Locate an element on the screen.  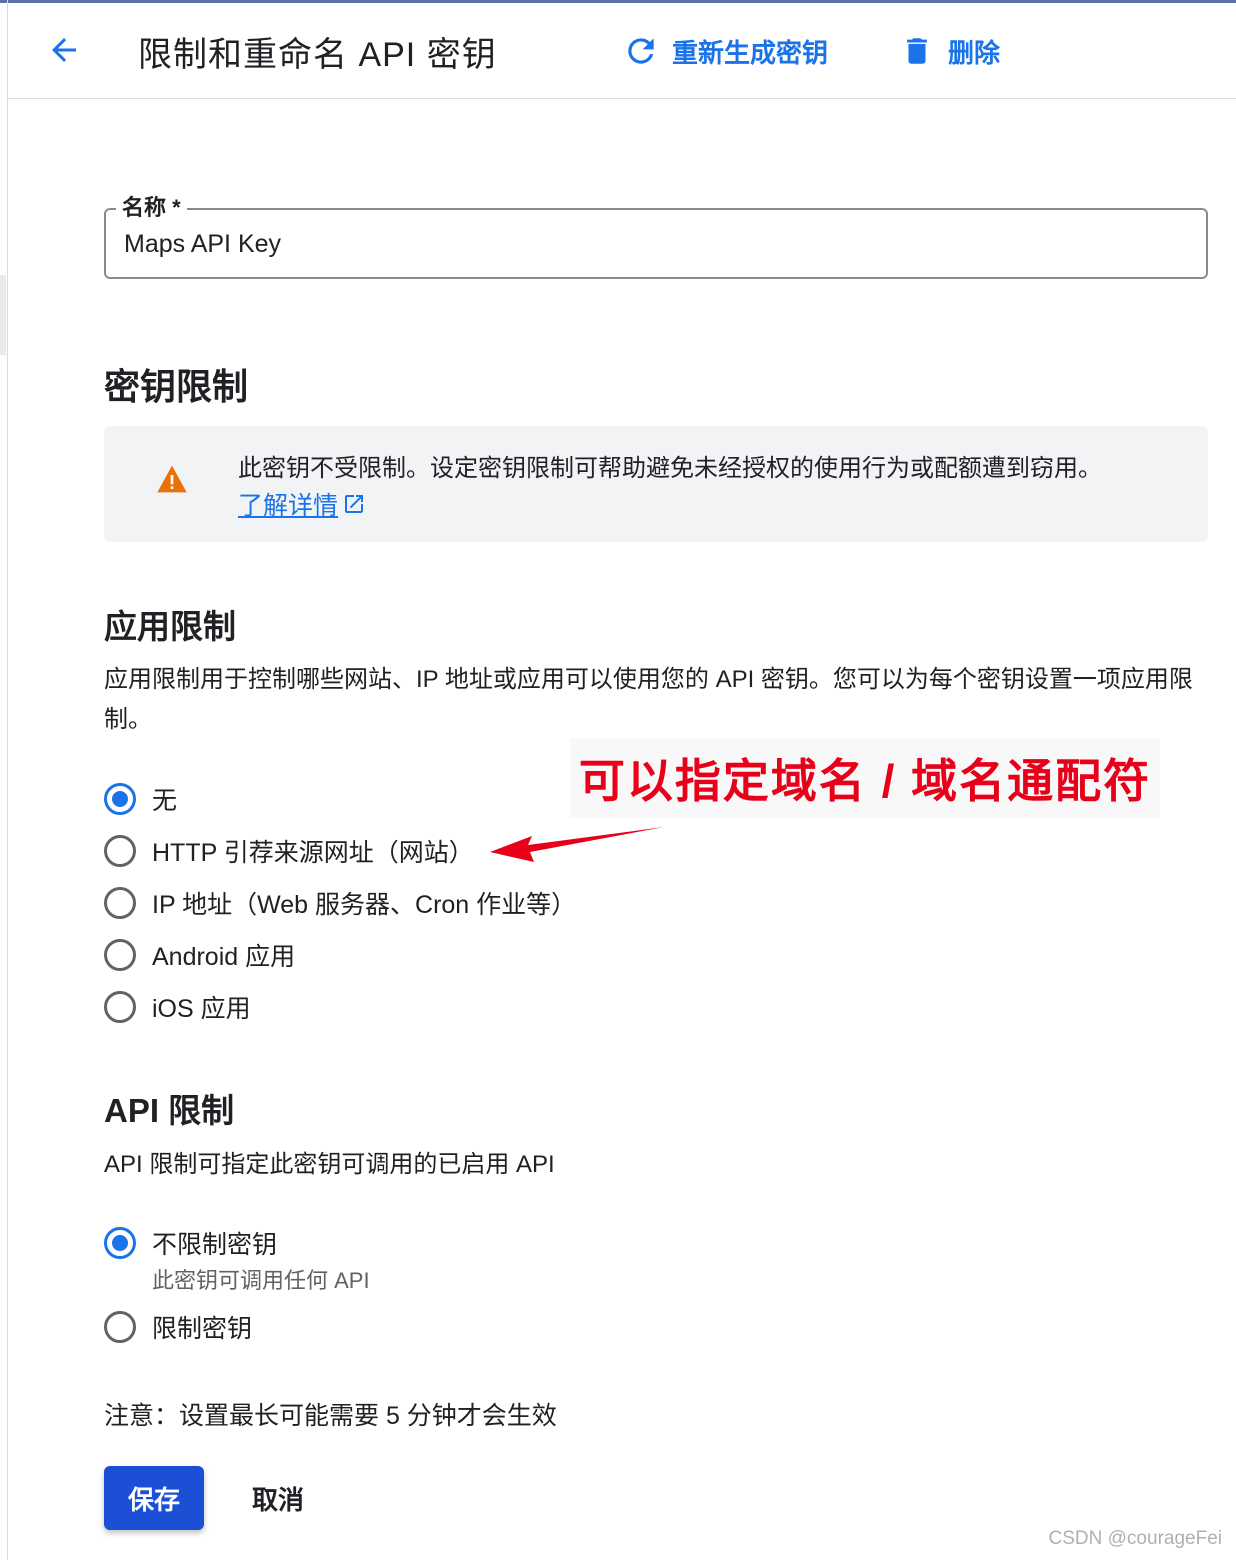
page-title: 限制和重命名 API 密钥 is located at coordinates (317, 55).